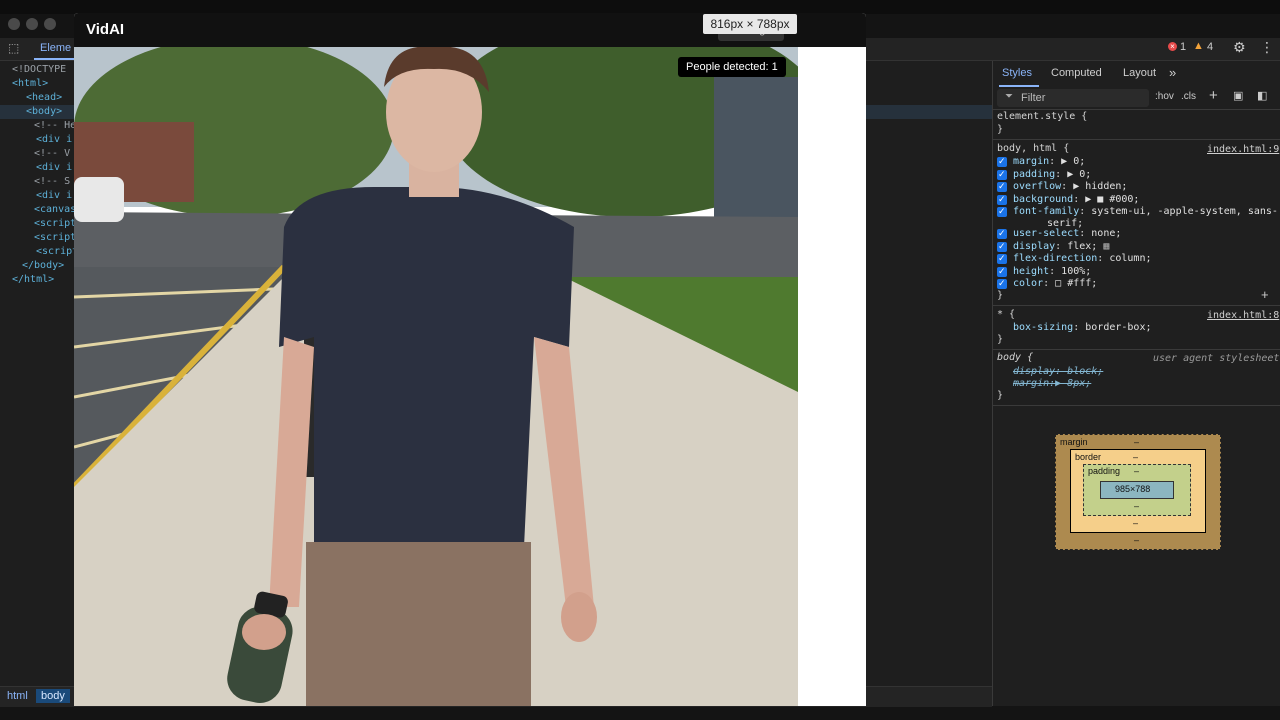 This screenshot has height=720, width=1280. What do you see at coordinates (55, 125) in the screenshot?
I see `dom-node: <!-- He` at bounding box center [55, 125].